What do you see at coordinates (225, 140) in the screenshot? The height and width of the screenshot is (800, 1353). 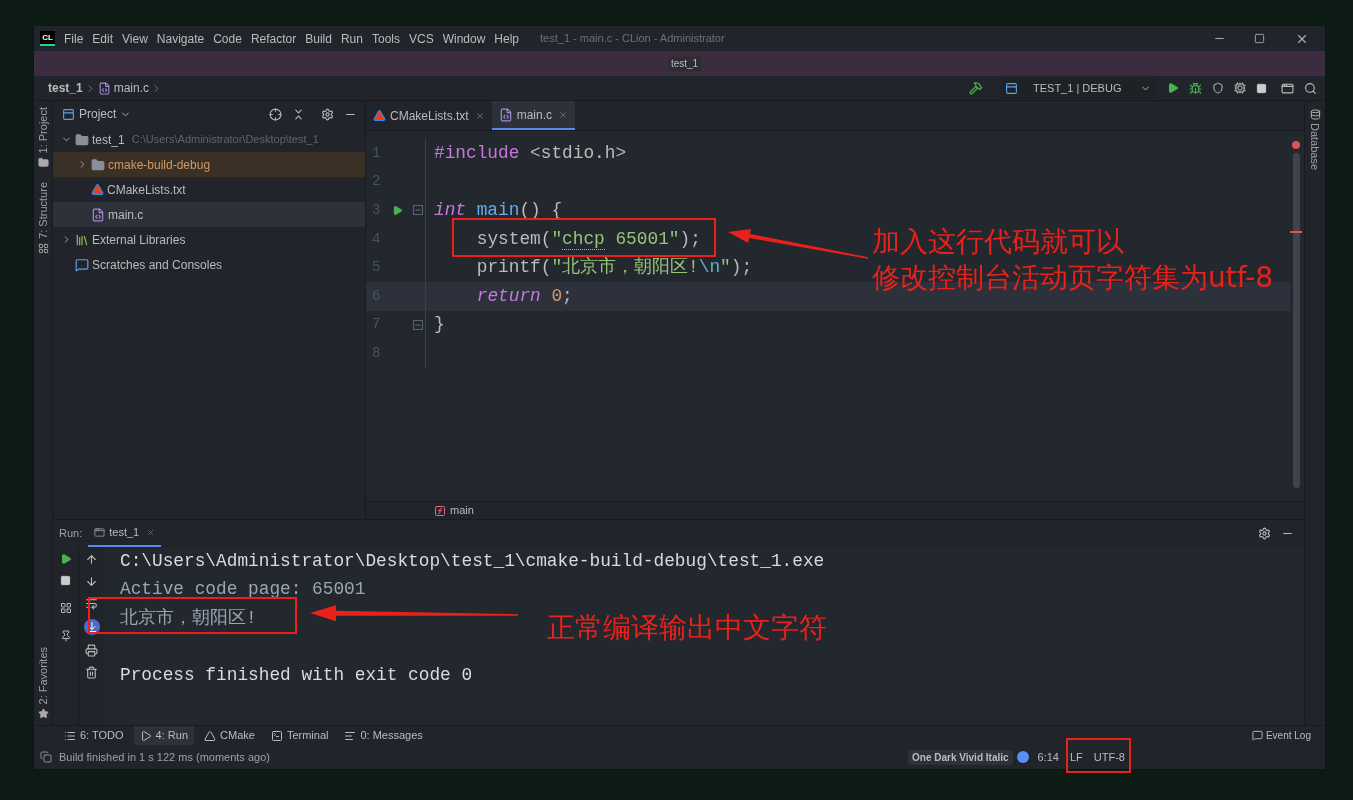 I see `path-hint: C:\Users\Administrator\Desktop\test_1` at bounding box center [225, 140].